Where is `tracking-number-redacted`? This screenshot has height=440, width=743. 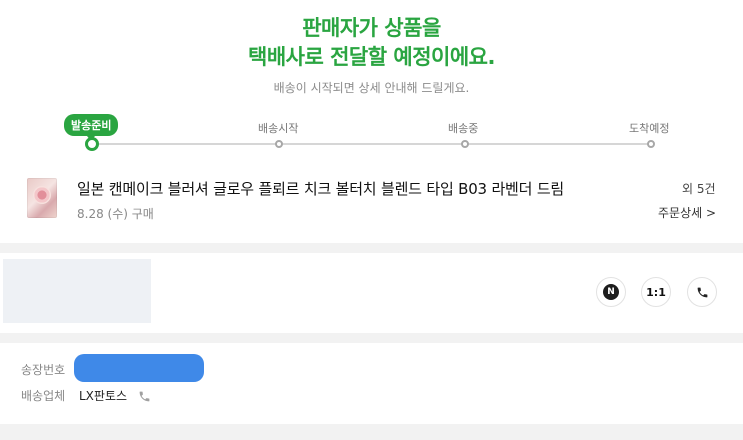 tracking-number-redacted is located at coordinates (139, 368).